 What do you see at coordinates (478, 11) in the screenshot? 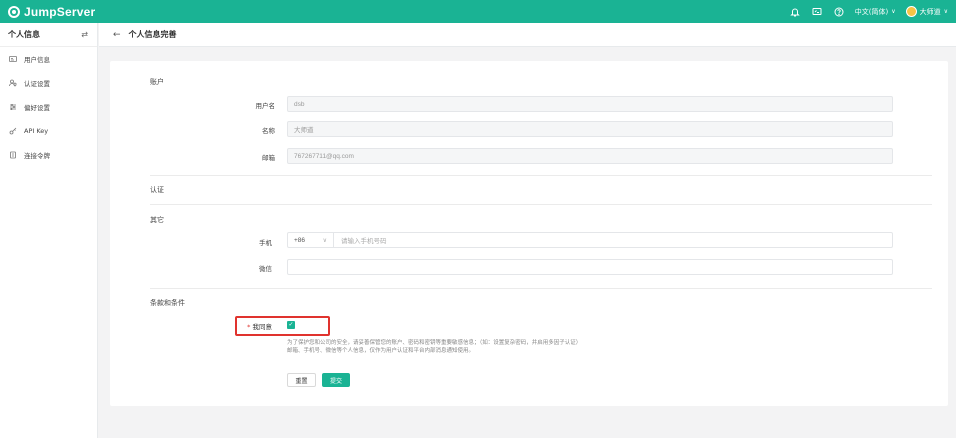
I see `top-bar: JumpServer 中文(简体) ∨ 大师道 ∨` at bounding box center [478, 11].